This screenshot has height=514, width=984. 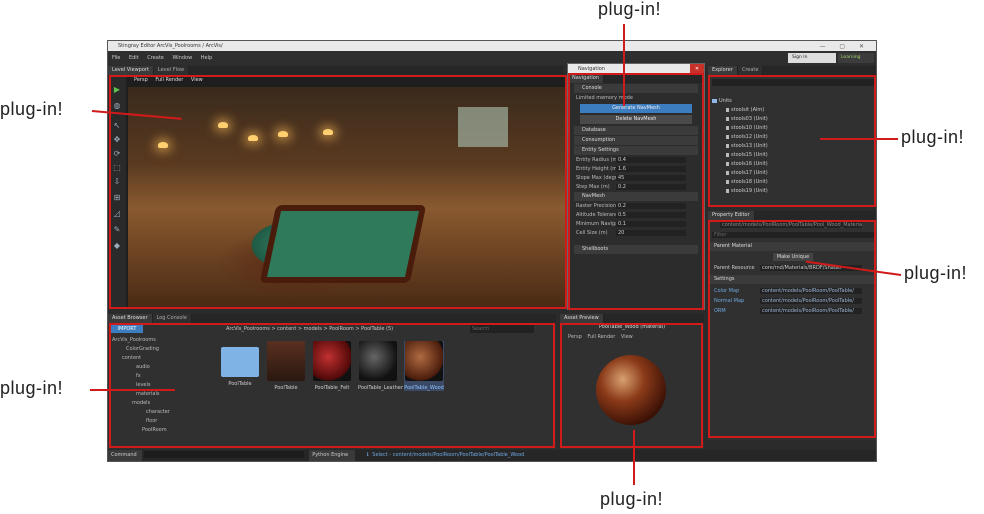 I want to click on learning-button: Learning, so click(x=856, y=58).